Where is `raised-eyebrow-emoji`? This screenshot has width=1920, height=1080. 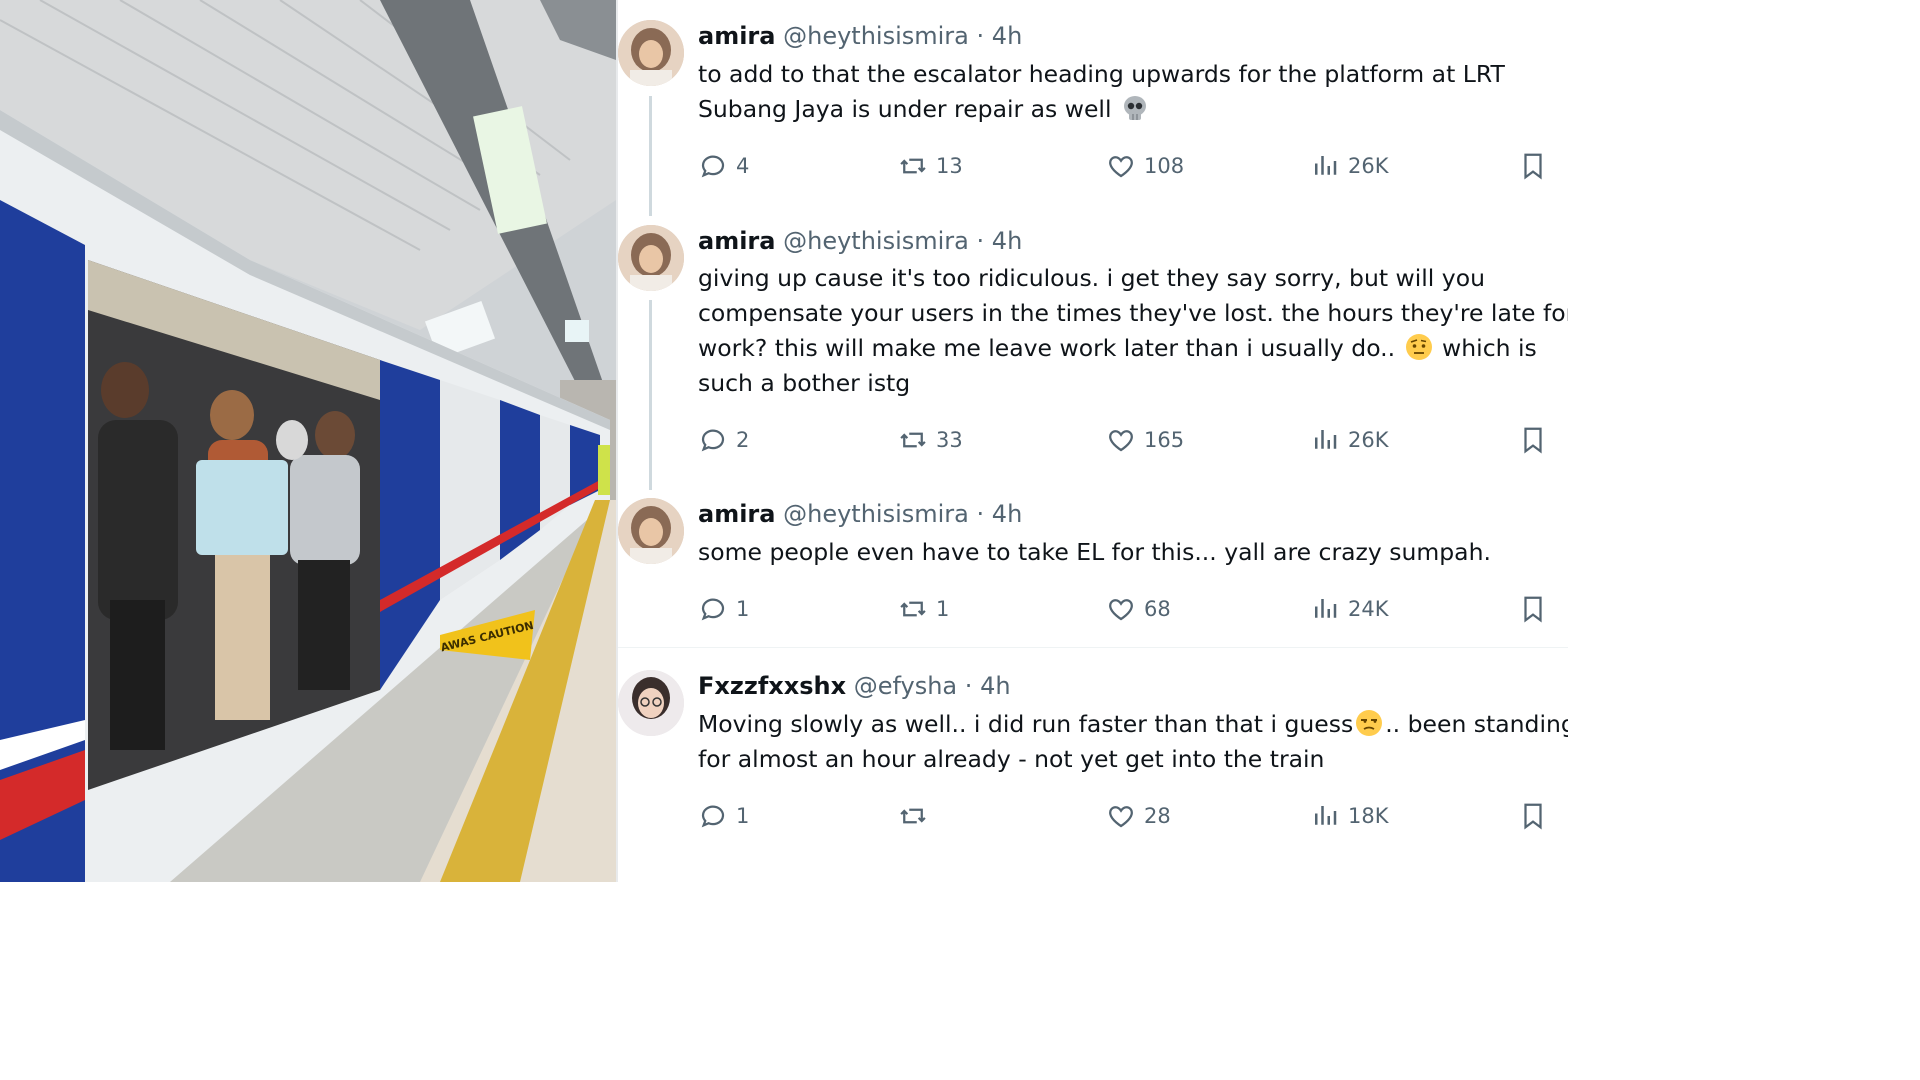 raised-eyebrow-emoji is located at coordinates (1418, 347).